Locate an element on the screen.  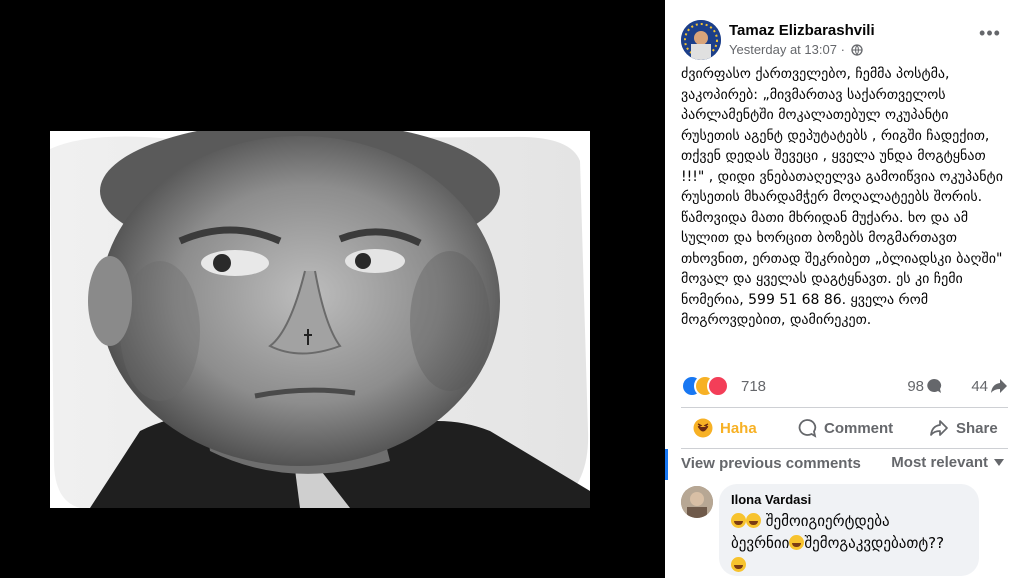
post-timestamp: Yesterday at 13:07 is located at coordinates (783, 49).